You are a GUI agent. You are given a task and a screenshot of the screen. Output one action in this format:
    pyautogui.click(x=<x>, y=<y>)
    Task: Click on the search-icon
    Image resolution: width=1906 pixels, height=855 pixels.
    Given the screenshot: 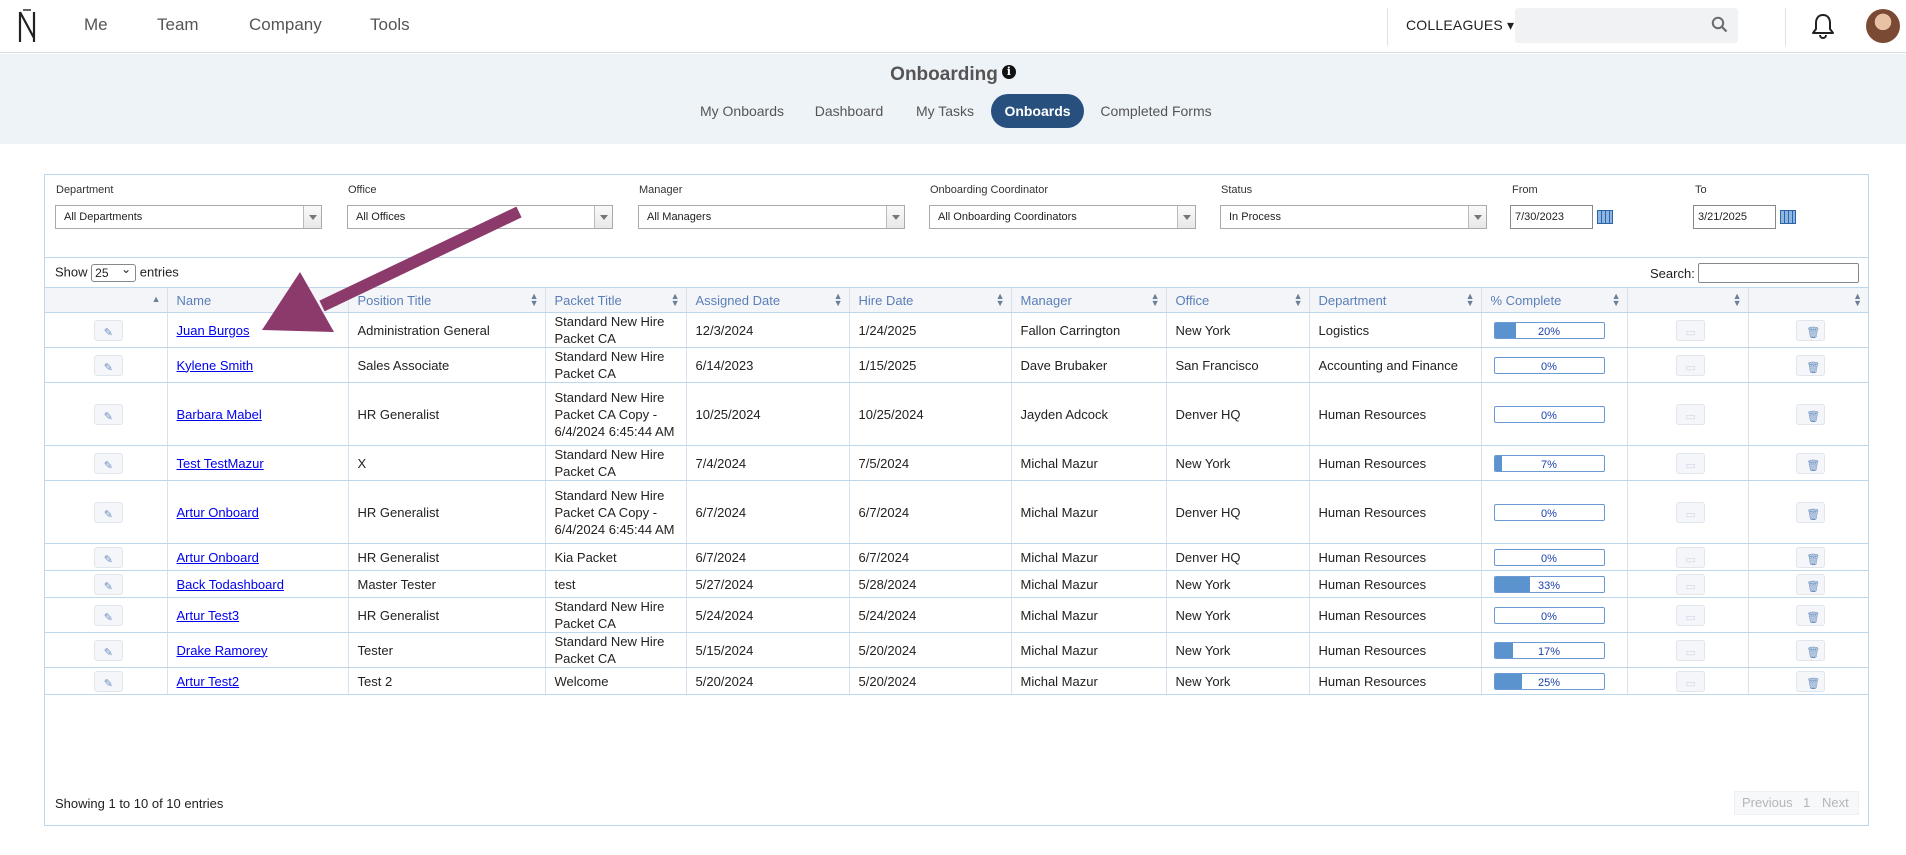 What is the action you would take?
    pyautogui.click(x=1719, y=24)
    